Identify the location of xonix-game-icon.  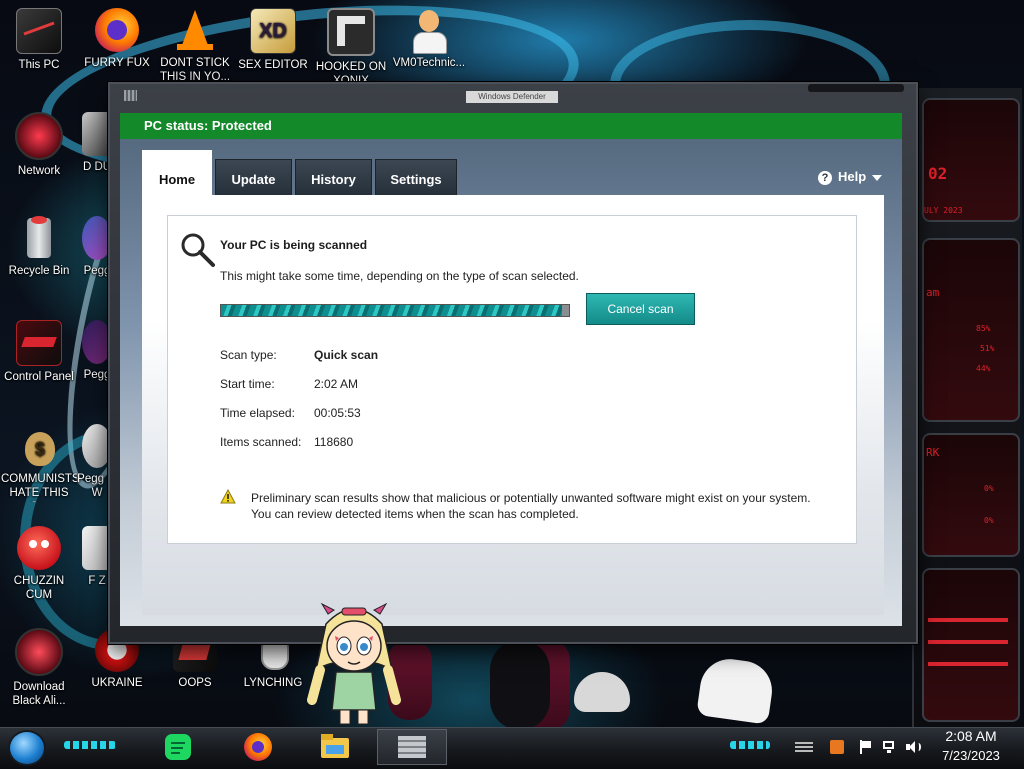
(351, 32).